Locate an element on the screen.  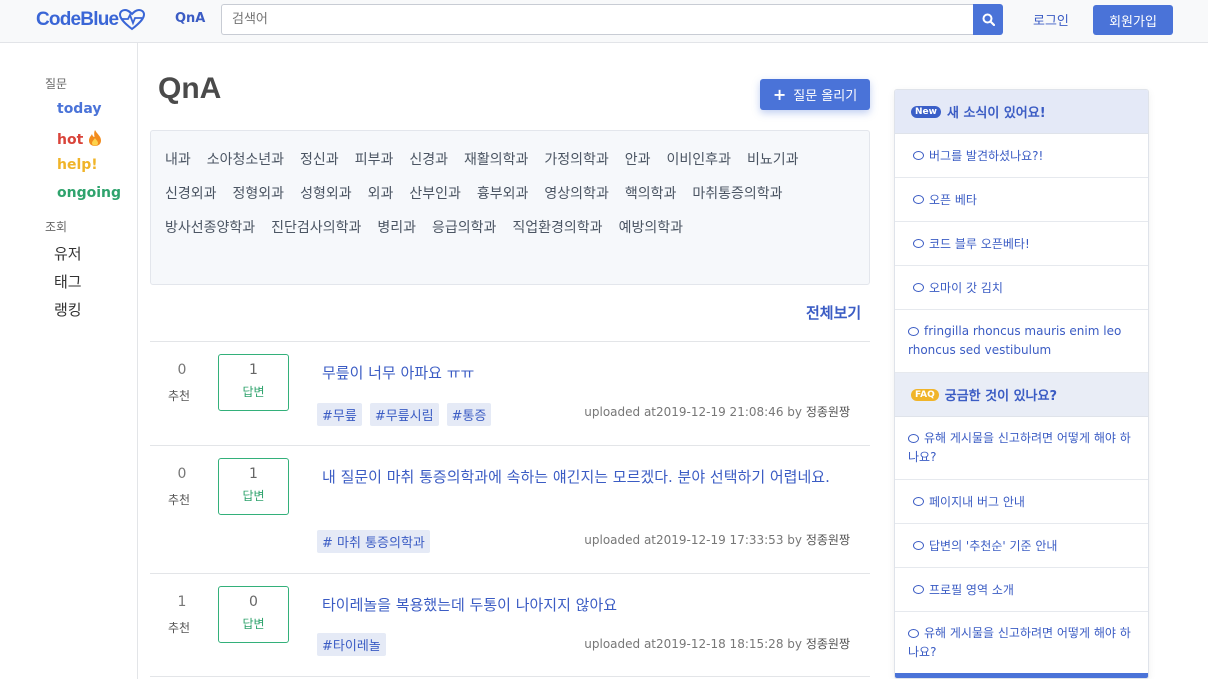
answer-count-box: 0 답변 is located at coordinates (253, 614).